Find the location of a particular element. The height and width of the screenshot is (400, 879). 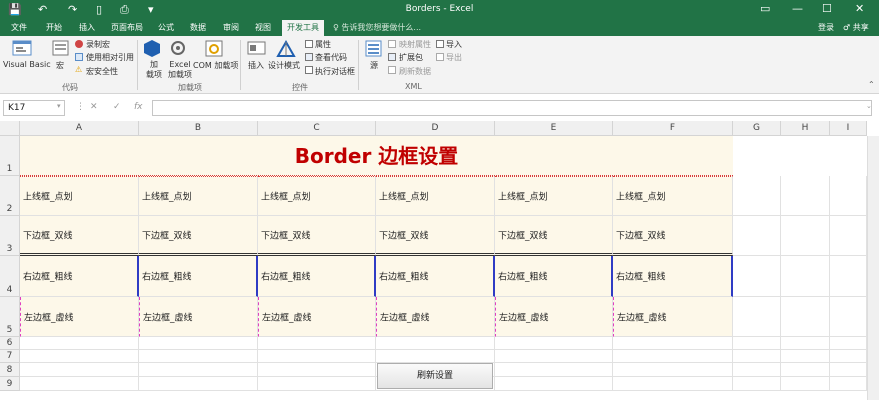

vertical-scrollbar is located at coordinates (873, 268).